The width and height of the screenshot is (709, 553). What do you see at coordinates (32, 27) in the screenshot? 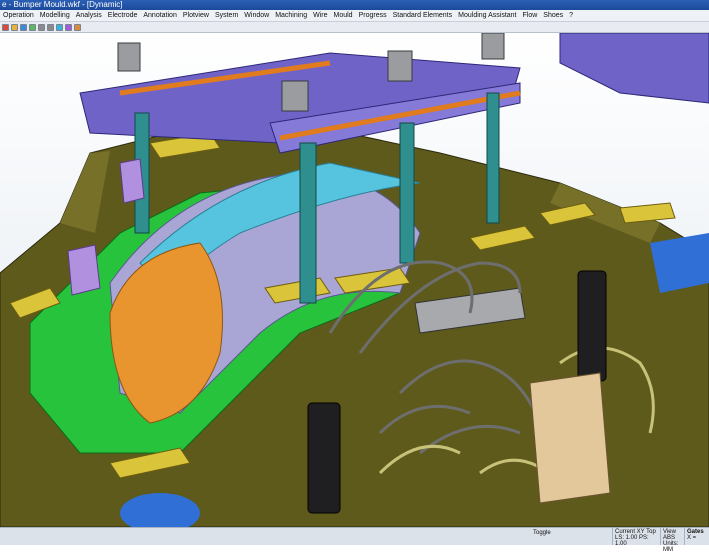
I see `print-icon` at bounding box center [32, 27].